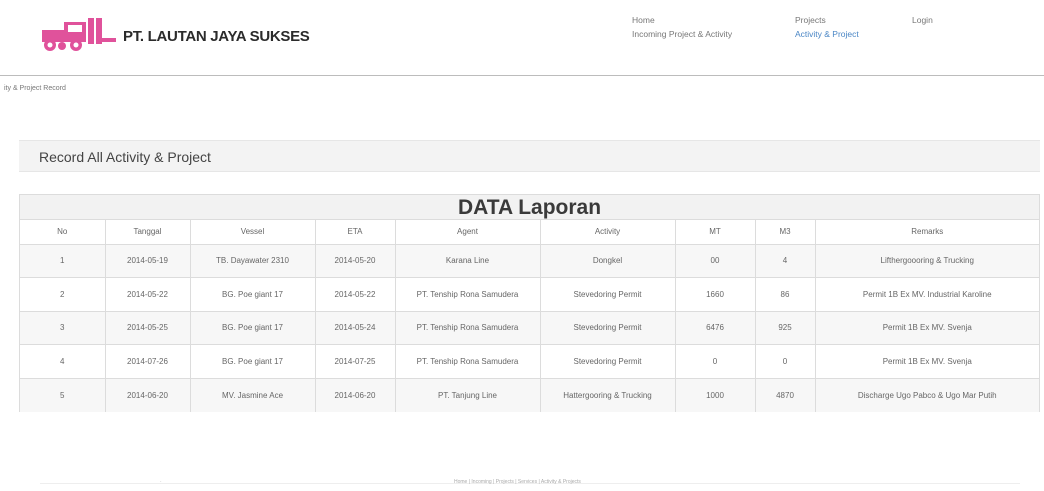 The width and height of the screenshot is (1044, 491). I want to click on table-cell: 6476, so click(714, 328).